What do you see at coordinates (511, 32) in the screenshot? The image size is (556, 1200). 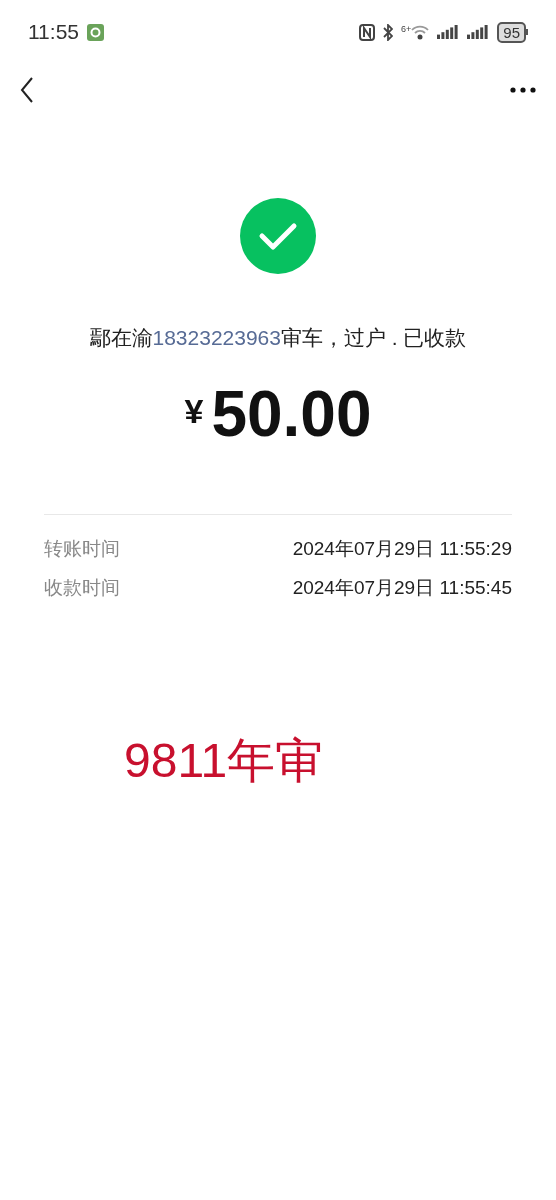 I see `battery-level: 95` at bounding box center [511, 32].